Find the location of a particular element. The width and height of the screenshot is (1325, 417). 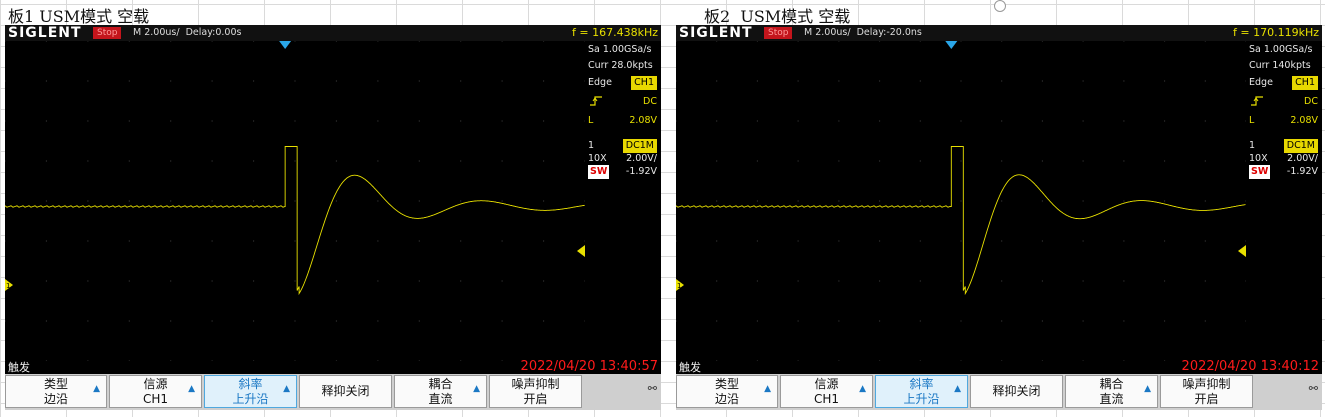

sheet-title-board1: 板1 USM模式 空载 is located at coordinates (79, 16).